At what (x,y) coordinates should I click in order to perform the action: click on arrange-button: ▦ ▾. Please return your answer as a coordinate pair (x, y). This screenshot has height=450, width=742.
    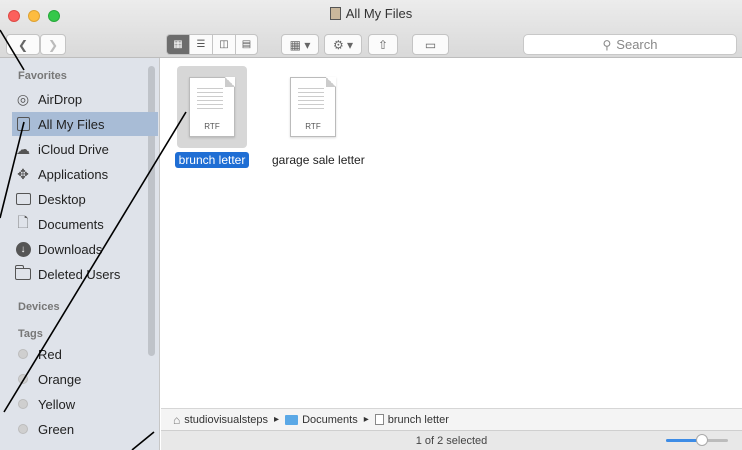
    Looking at the image, I should click on (300, 44).